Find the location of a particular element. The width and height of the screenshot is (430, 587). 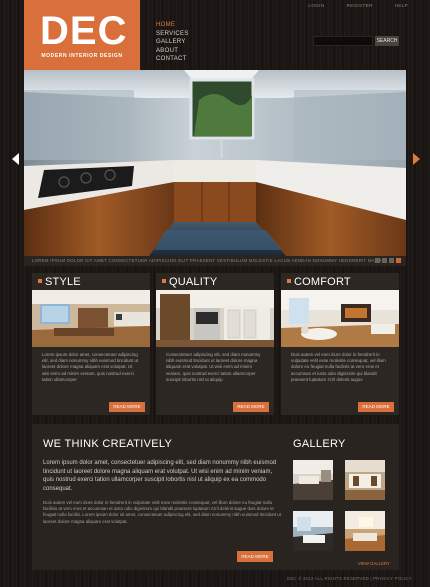

slider-dot-active is located at coordinates (398, 260).